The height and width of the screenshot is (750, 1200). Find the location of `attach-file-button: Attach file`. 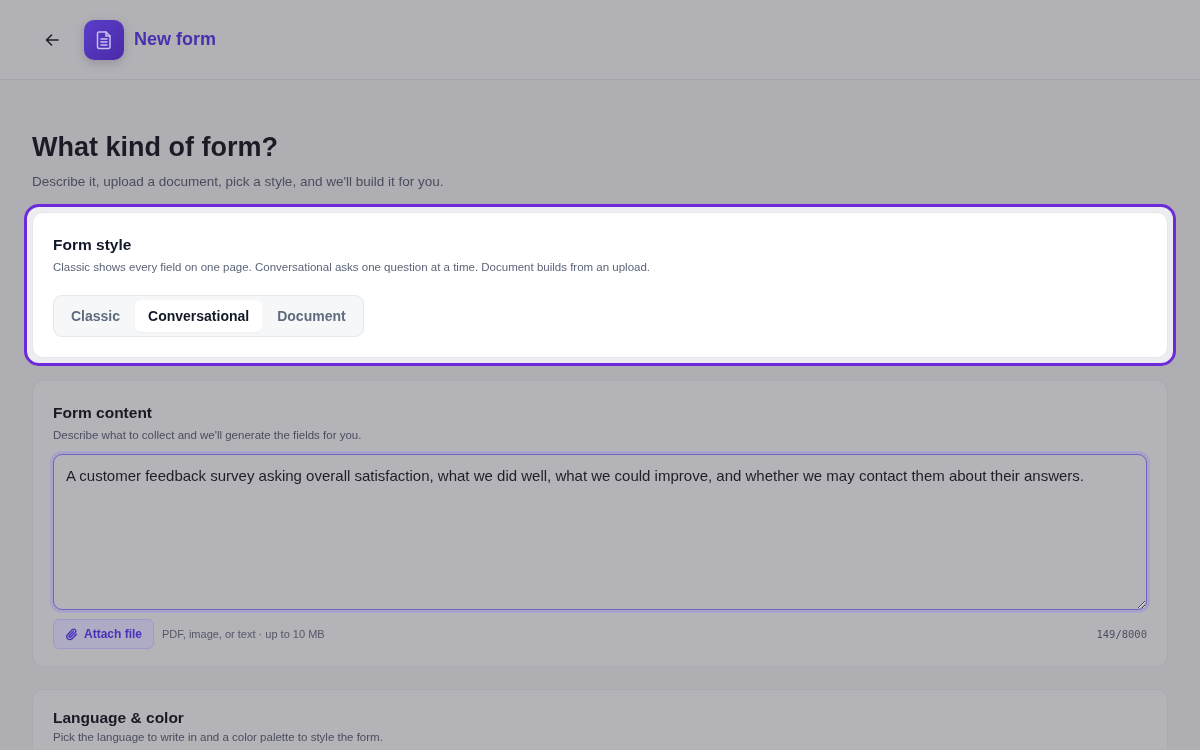

attach-file-button: Attach file is located at coordinates (103, 634).